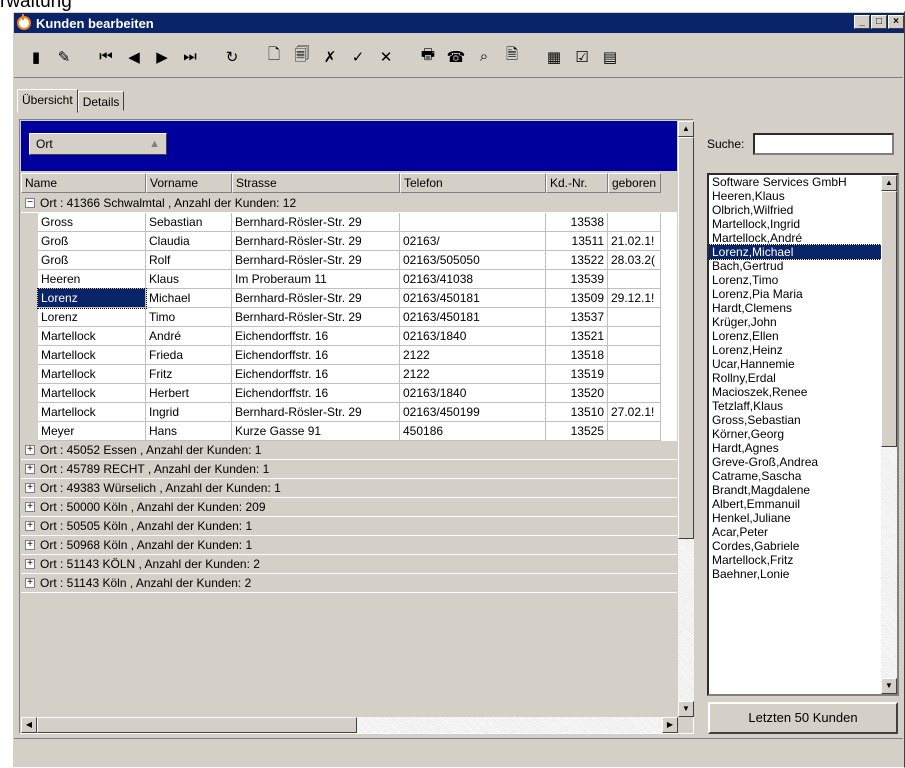 The image size is (905, 768). Describe the element at coordinates (795, 224) in the screenshot. I see `list-item: Martellock,Ingrid` at that location.